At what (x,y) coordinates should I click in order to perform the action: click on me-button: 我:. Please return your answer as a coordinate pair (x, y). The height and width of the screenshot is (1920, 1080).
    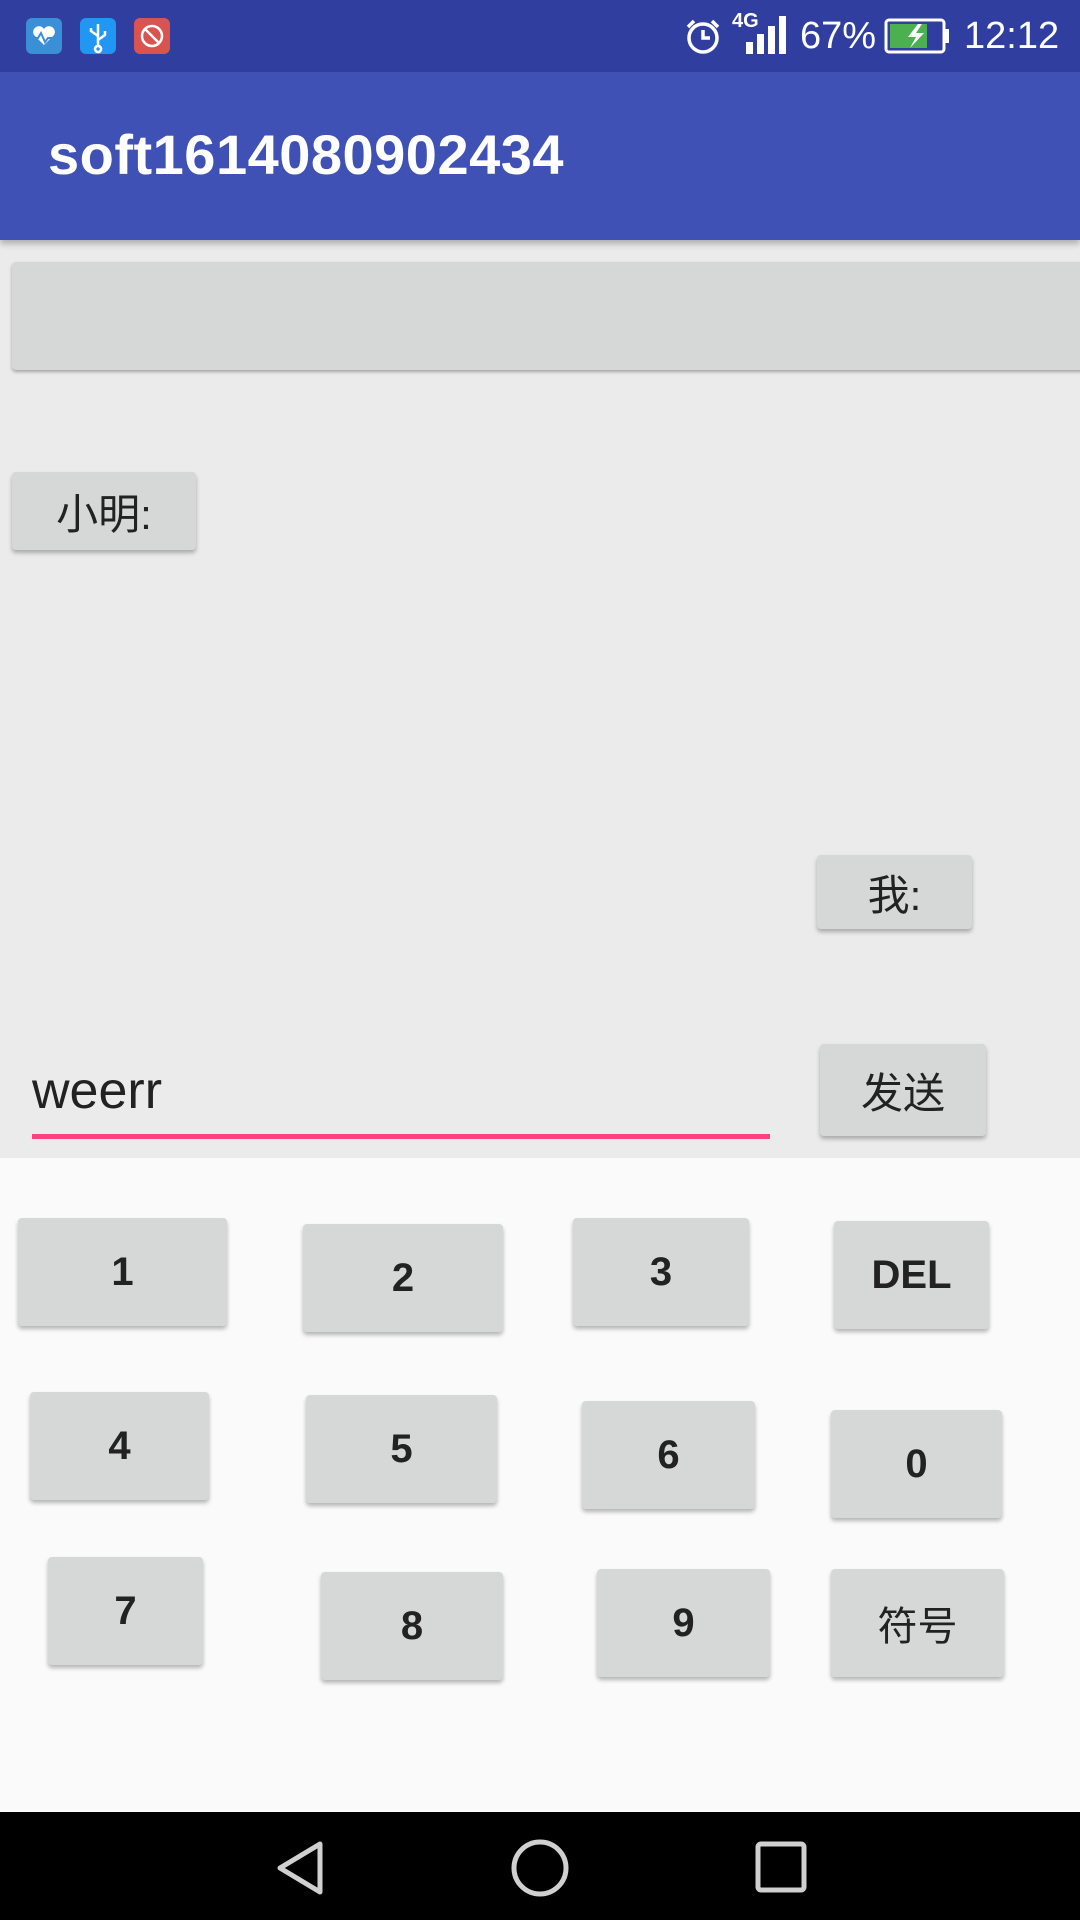
    Looking at the image, I should click on (894, 892).